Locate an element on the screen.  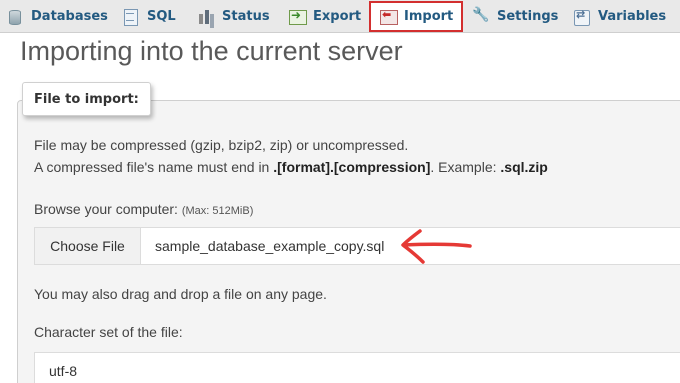
compression-line2-prefix: A compressed file's name must end in is located at coordinates (154, 167).